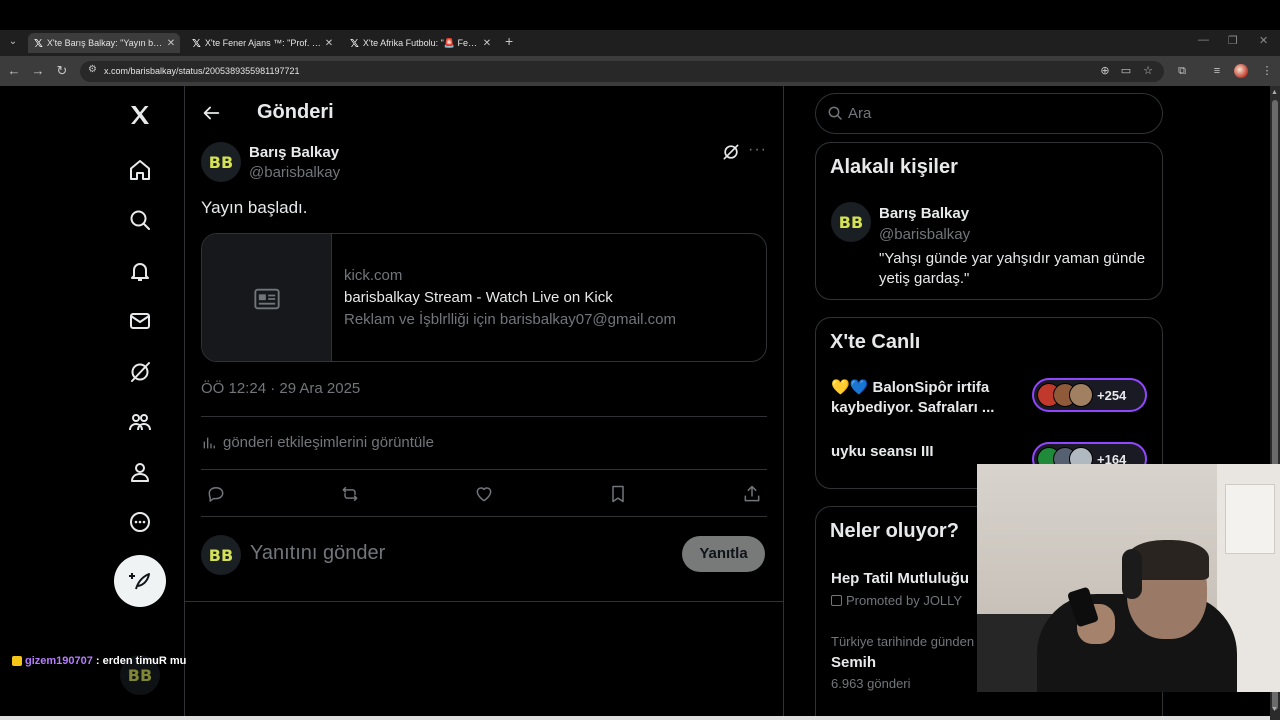 The height and width of the screenshot is (720, 1280). I want to click on more-horizontal-icon: ···, so click(758, 152).